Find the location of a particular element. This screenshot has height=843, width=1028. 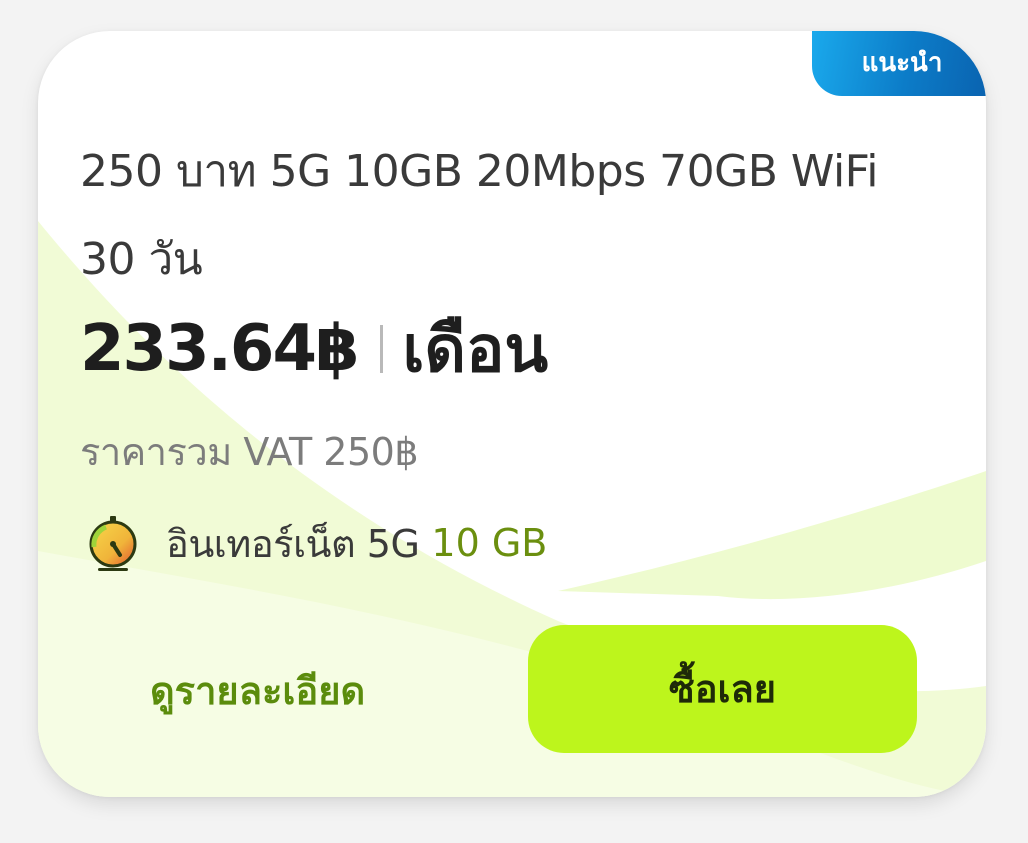

price-row: 233.64฿ เดือน is located at coordinates (314, 349).